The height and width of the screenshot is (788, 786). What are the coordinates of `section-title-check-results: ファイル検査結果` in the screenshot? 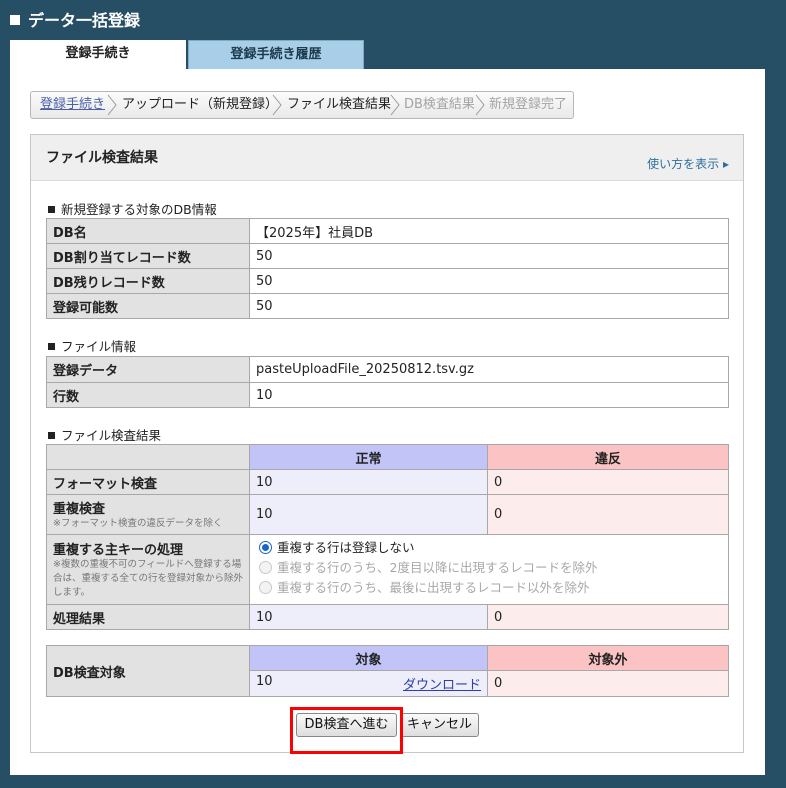 It's located at (104, 434).